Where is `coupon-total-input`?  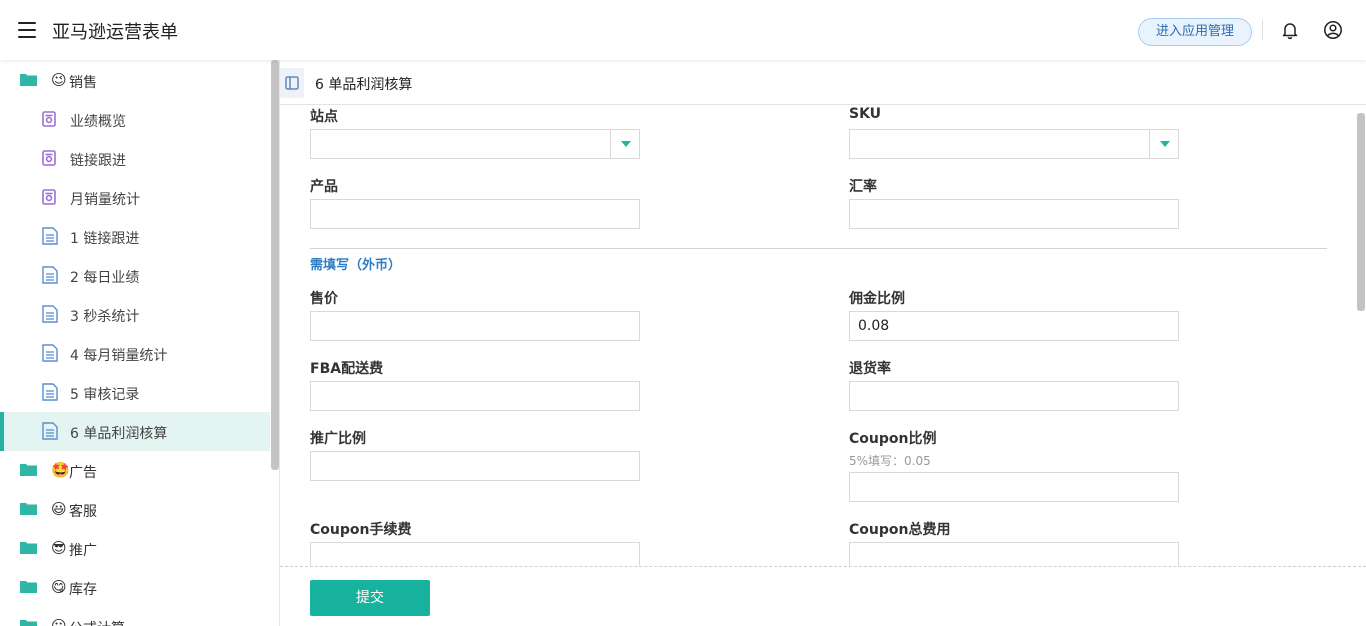
coupon-total-input is located at coordinates (1014, 554).